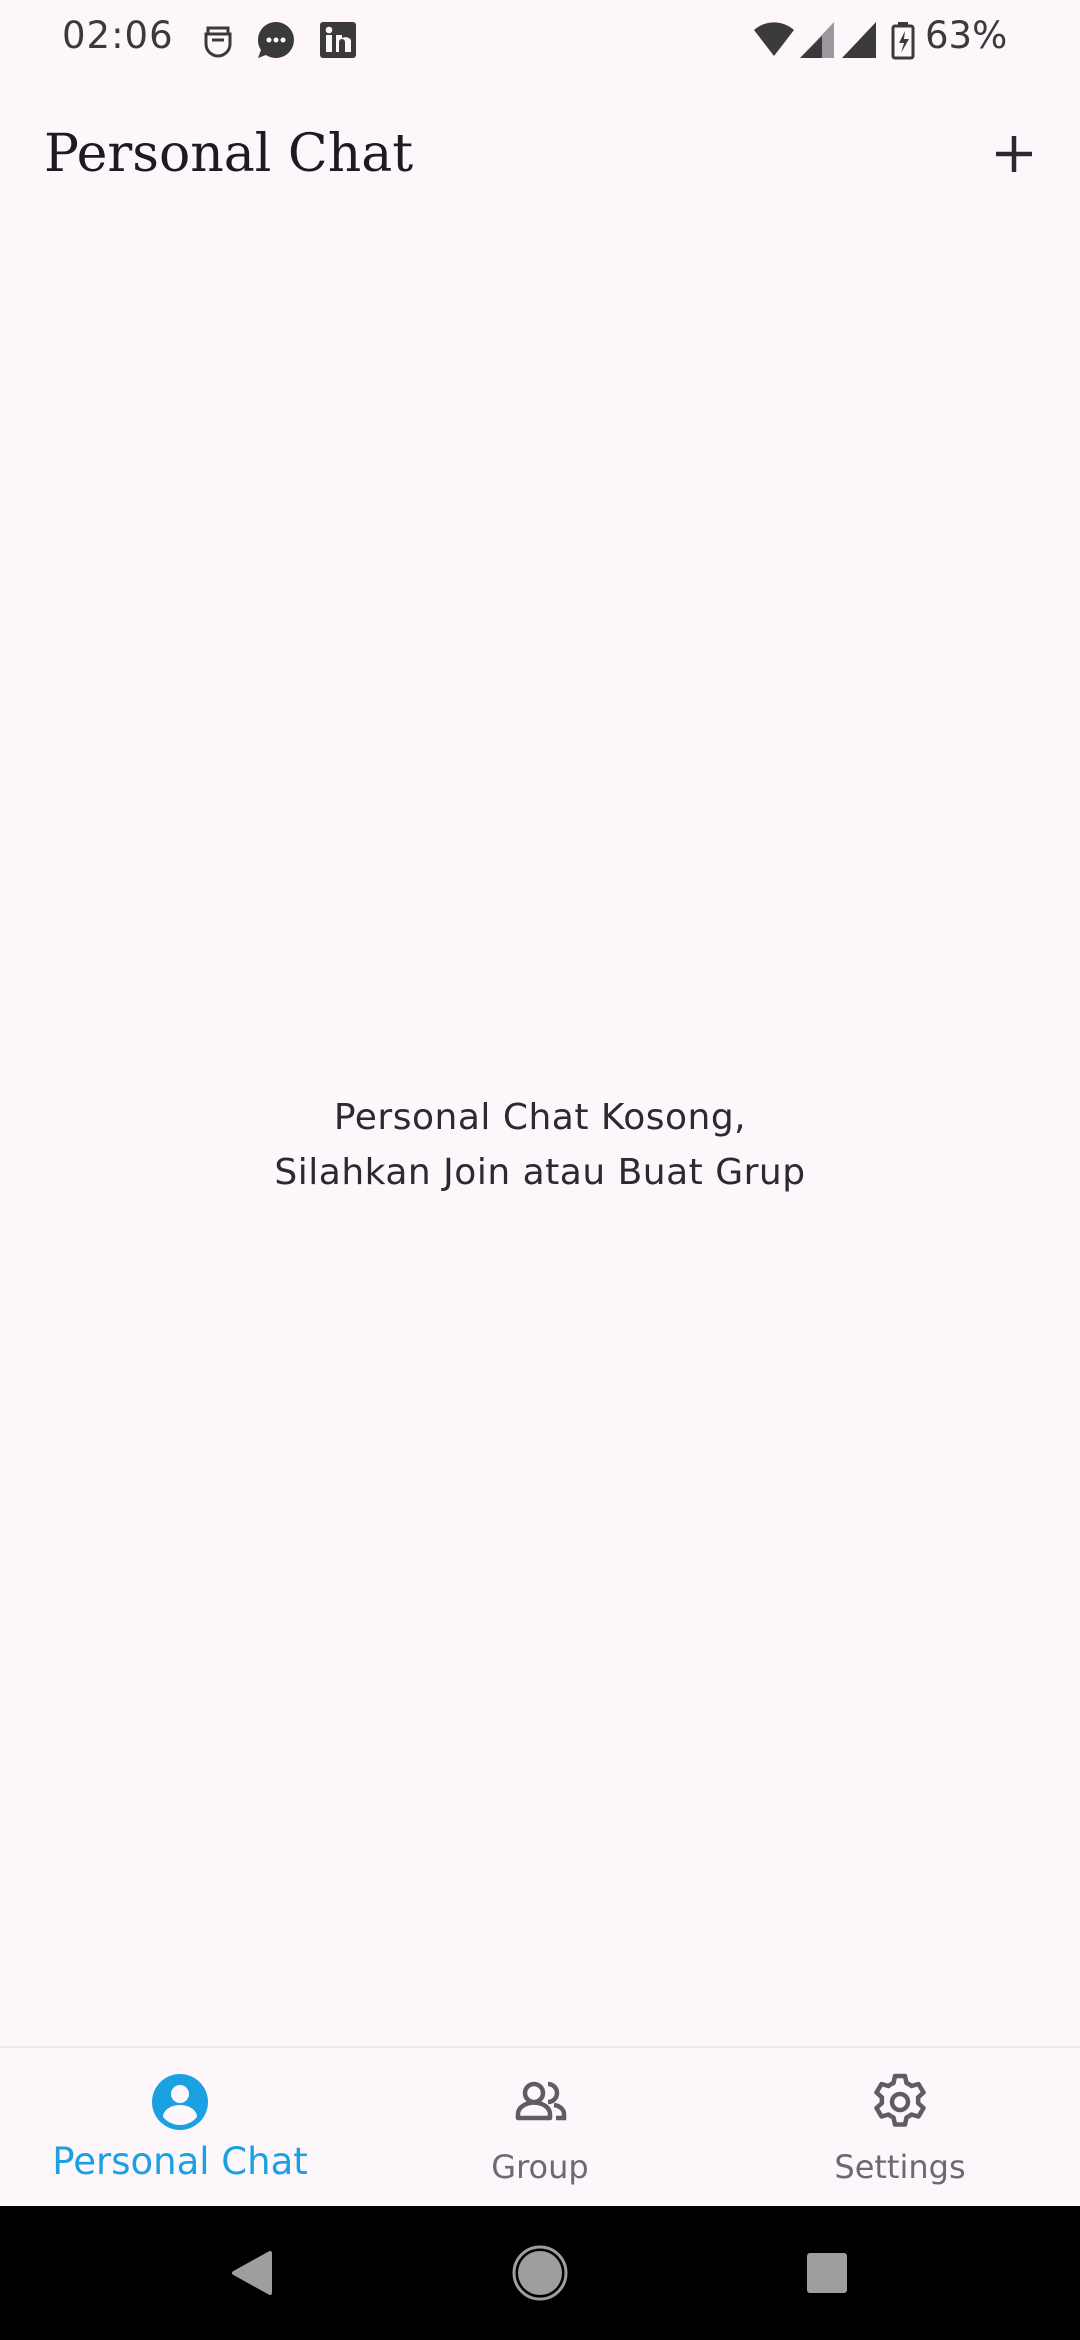 The image size is (1080, 2340). What do you see at coordinates (966, 35) in the screenshot?
I see `battery-percentage: 63%` at bounding box center [966, 35].